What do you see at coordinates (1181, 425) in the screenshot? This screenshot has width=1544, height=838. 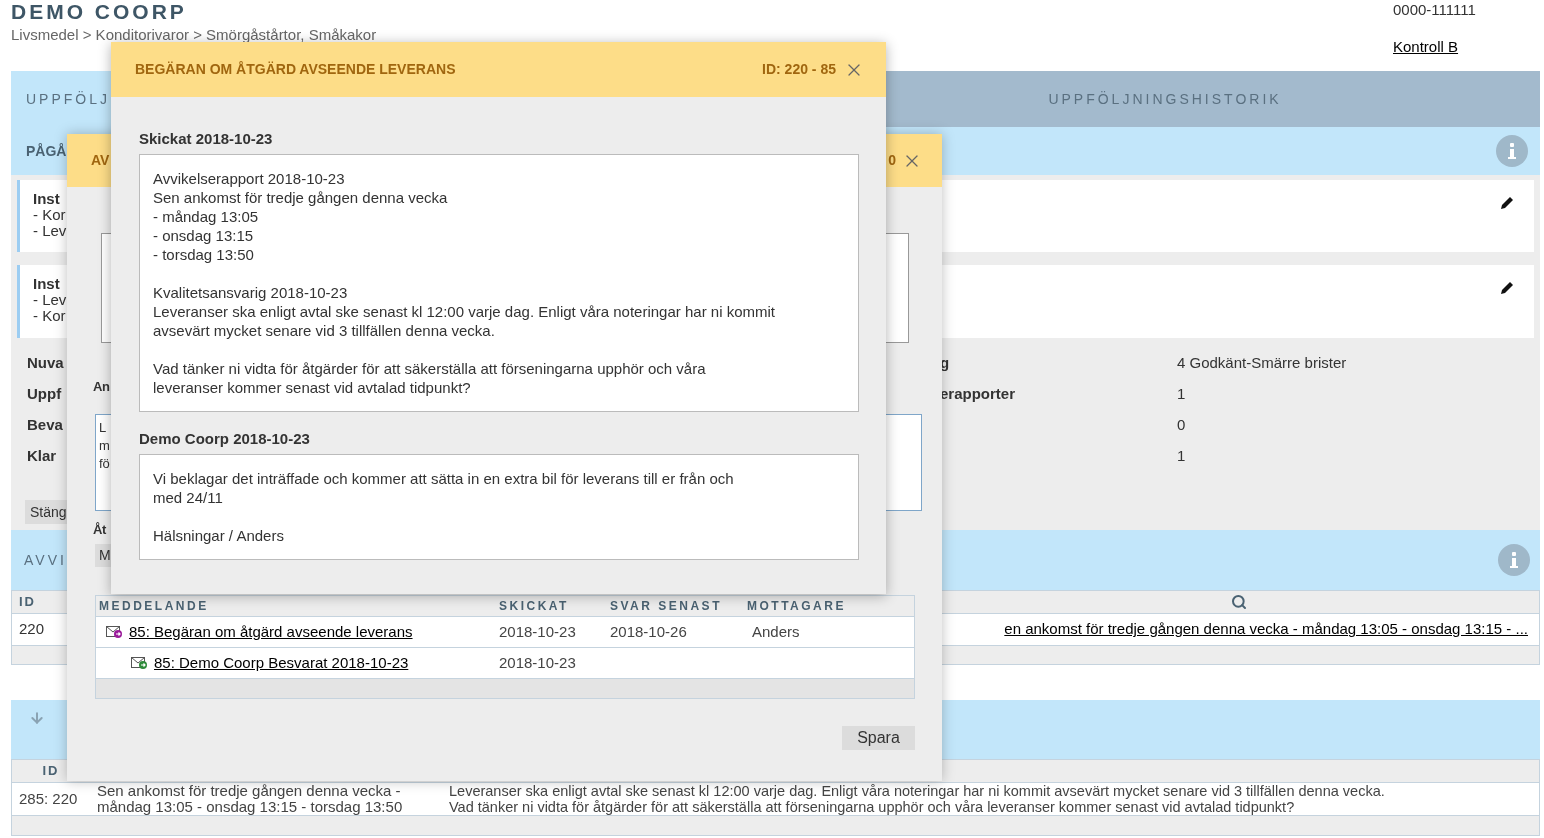 I see `field-value: 0` at bounding box center [1181, 425].